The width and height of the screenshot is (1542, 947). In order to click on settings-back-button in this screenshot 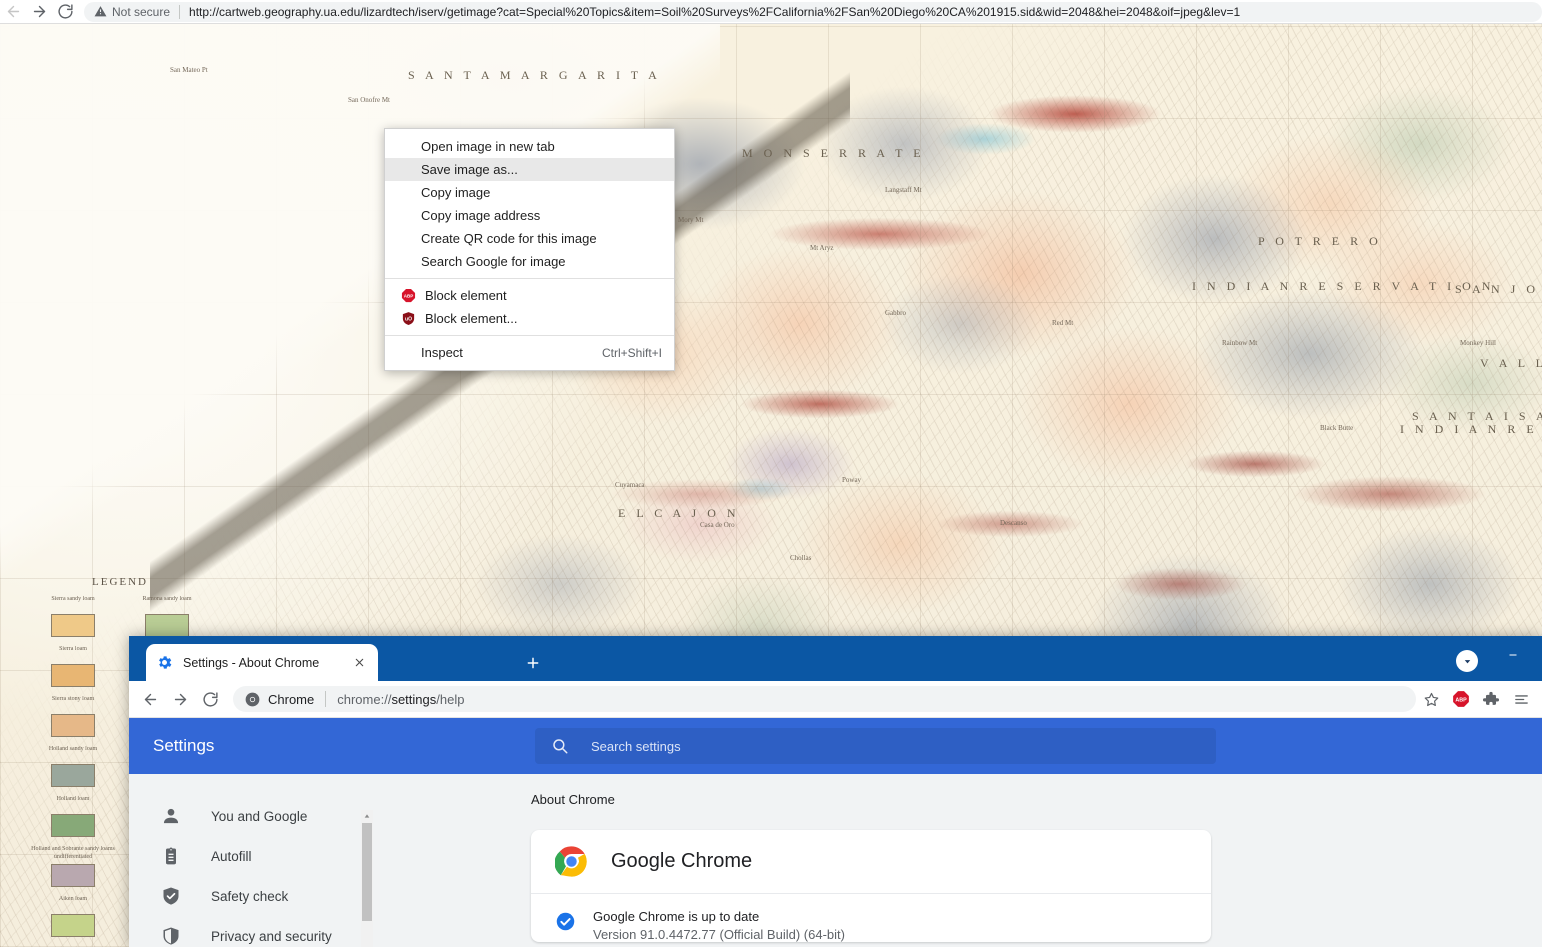, I will do `click(150, 699)`.